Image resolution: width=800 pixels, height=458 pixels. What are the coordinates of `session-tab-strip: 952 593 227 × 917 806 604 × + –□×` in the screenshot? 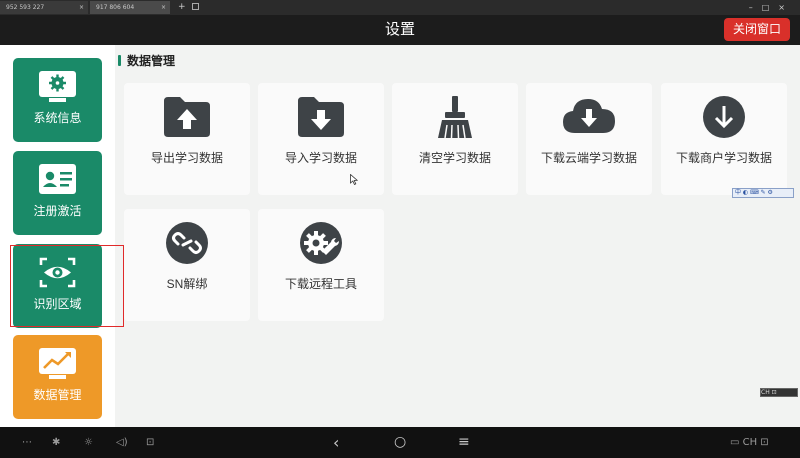 It's located at (400, 7).